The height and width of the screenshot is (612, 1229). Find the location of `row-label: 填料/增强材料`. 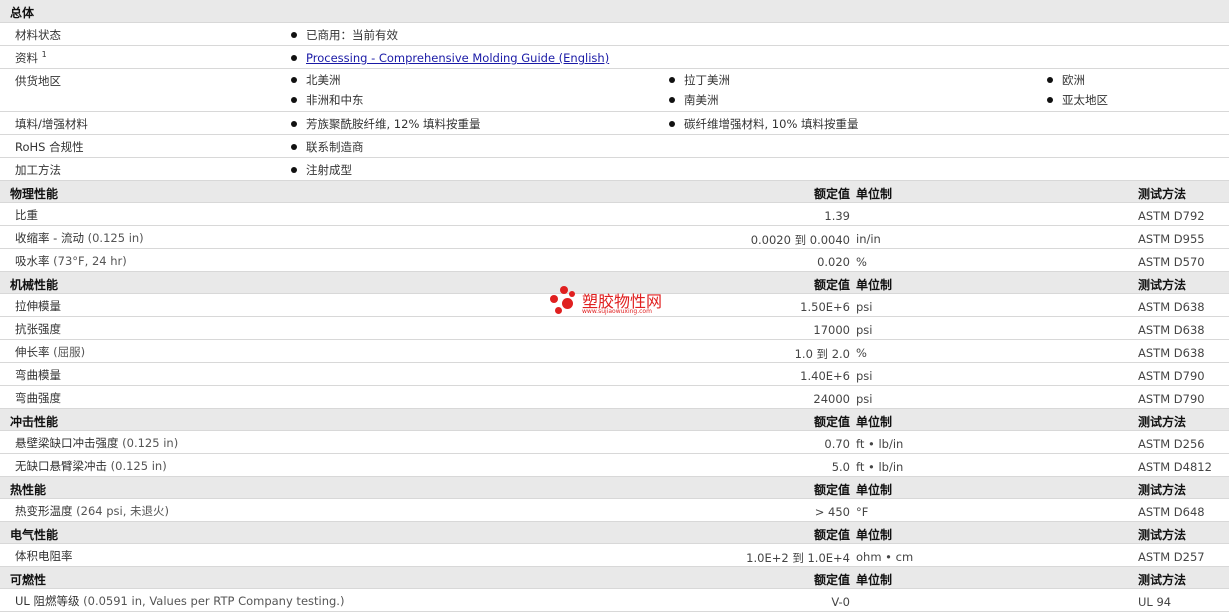

row-label: 填料/增强材料 is located at coordinates (51, 124).